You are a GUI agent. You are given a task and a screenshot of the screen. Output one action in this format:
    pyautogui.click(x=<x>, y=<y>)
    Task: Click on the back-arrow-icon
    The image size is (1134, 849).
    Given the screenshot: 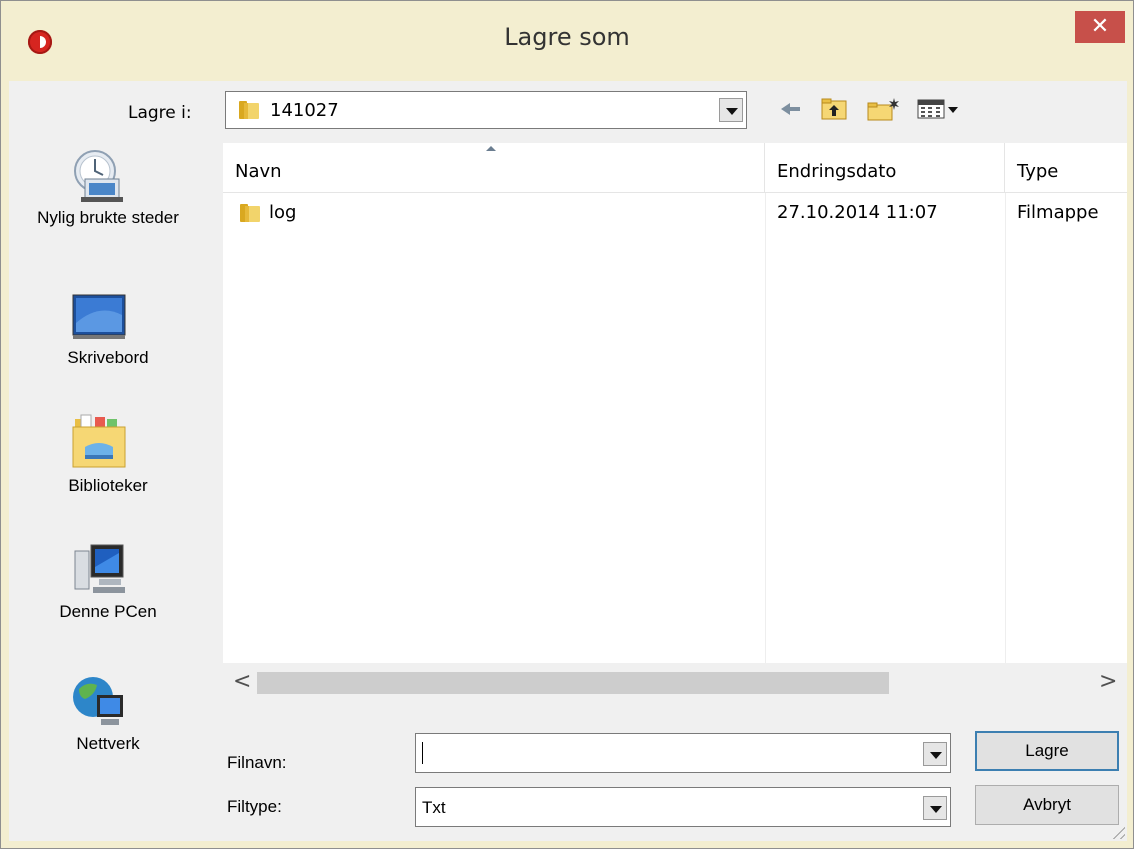 What is the action you would take?
    pyautogui.click(x=794, y=109)
    